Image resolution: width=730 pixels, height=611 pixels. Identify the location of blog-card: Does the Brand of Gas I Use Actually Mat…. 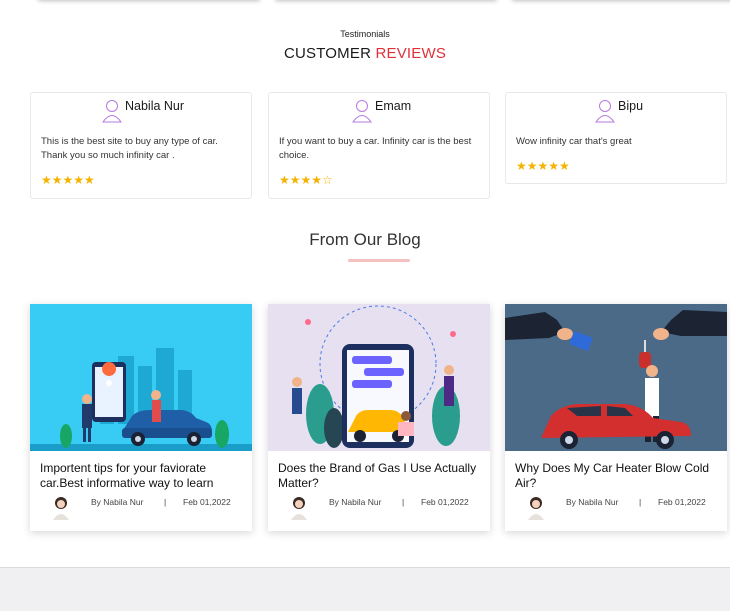
(379, 417).